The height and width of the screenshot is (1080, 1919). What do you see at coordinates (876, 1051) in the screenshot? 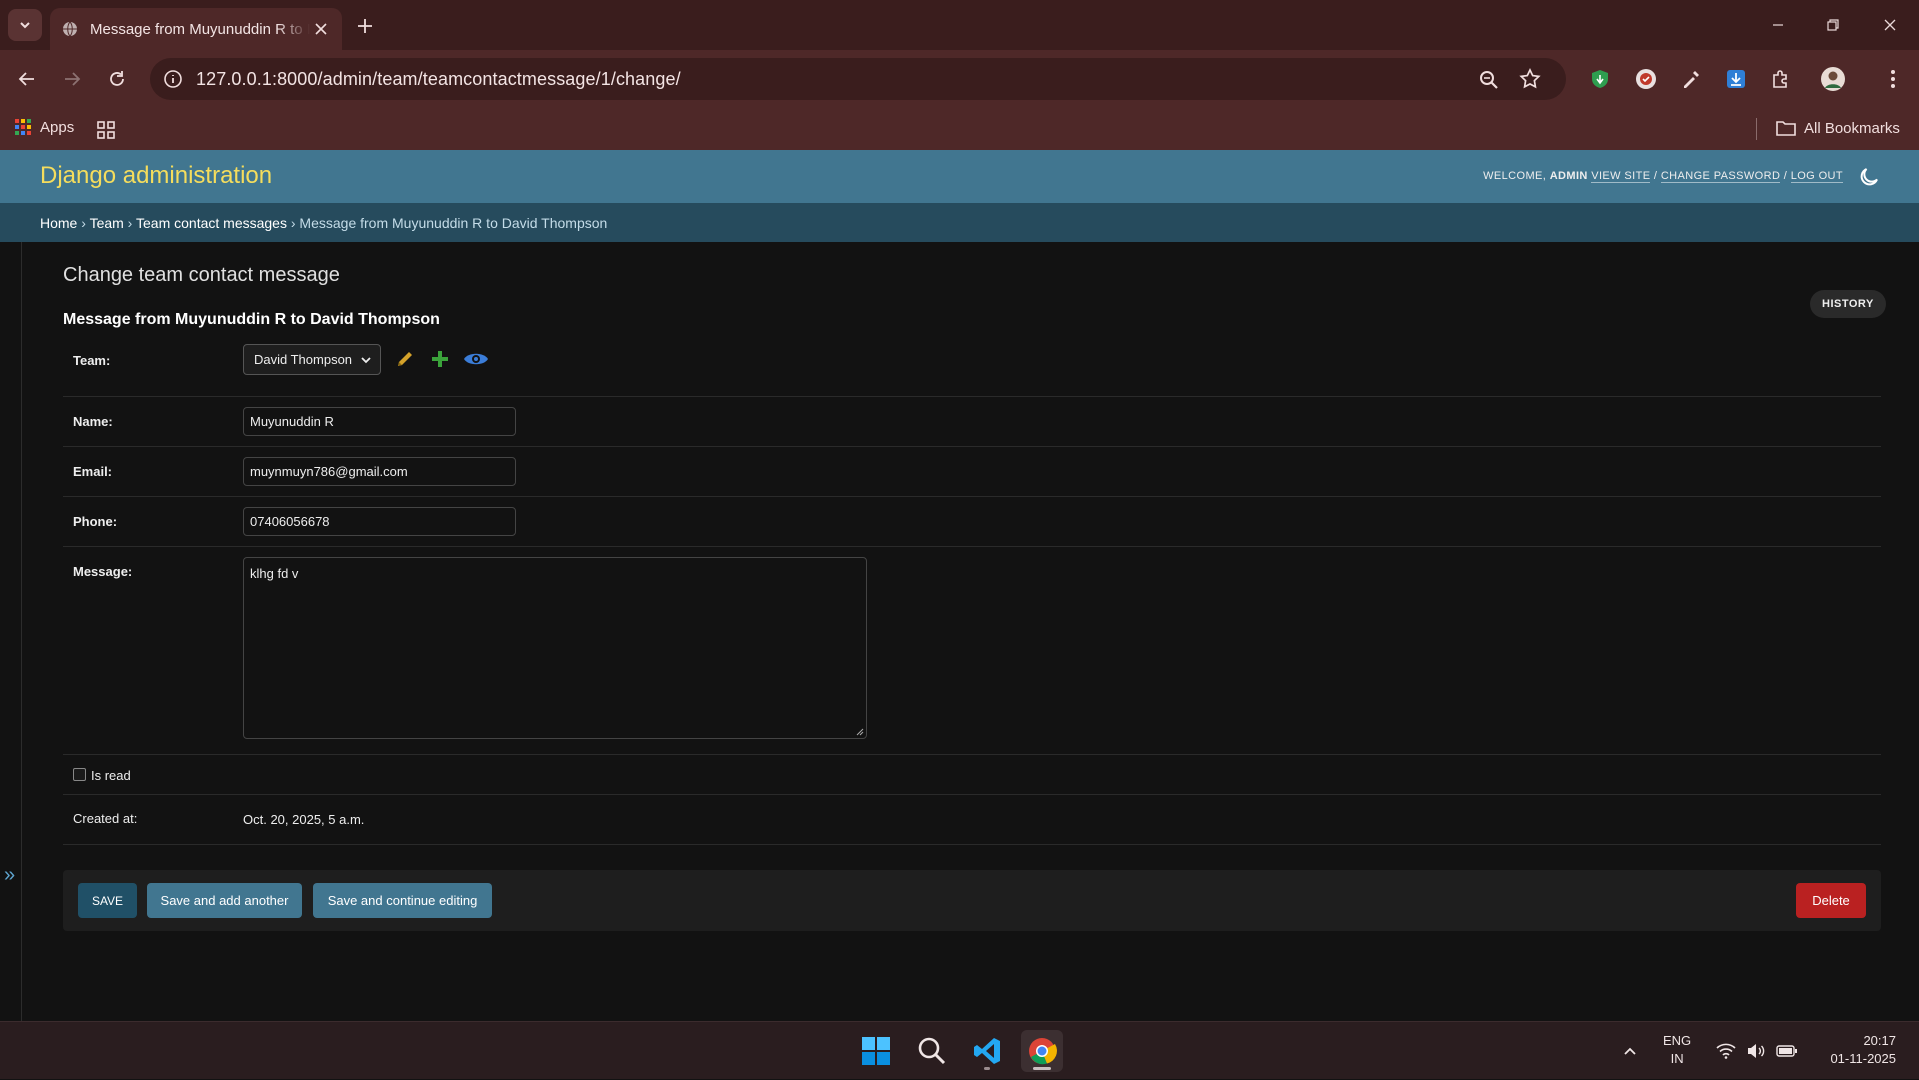
I see `windows-start-icon` at bounding box center [876, 1051].